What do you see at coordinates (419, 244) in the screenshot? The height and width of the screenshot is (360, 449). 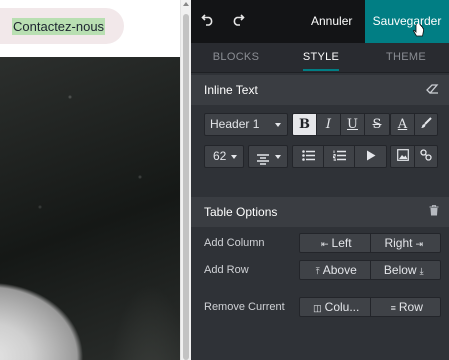 I see `arrow-right-bar-icon: ⇥` at bounding box center [419, 244].